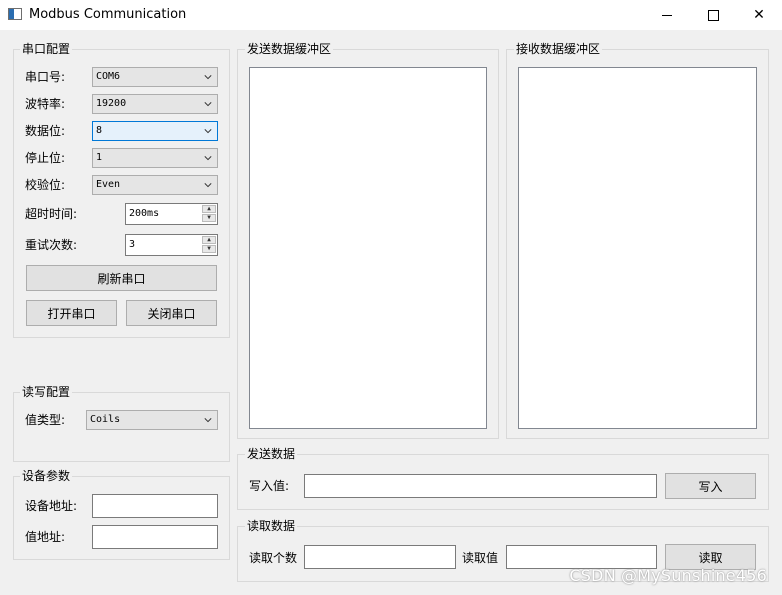 The height and width of the screenshot is (595, 782). Describe the element at coordinates (171, 214) in the screenshot. I see `timeout-spinbox: 200ms ▲ ▼` at that location.